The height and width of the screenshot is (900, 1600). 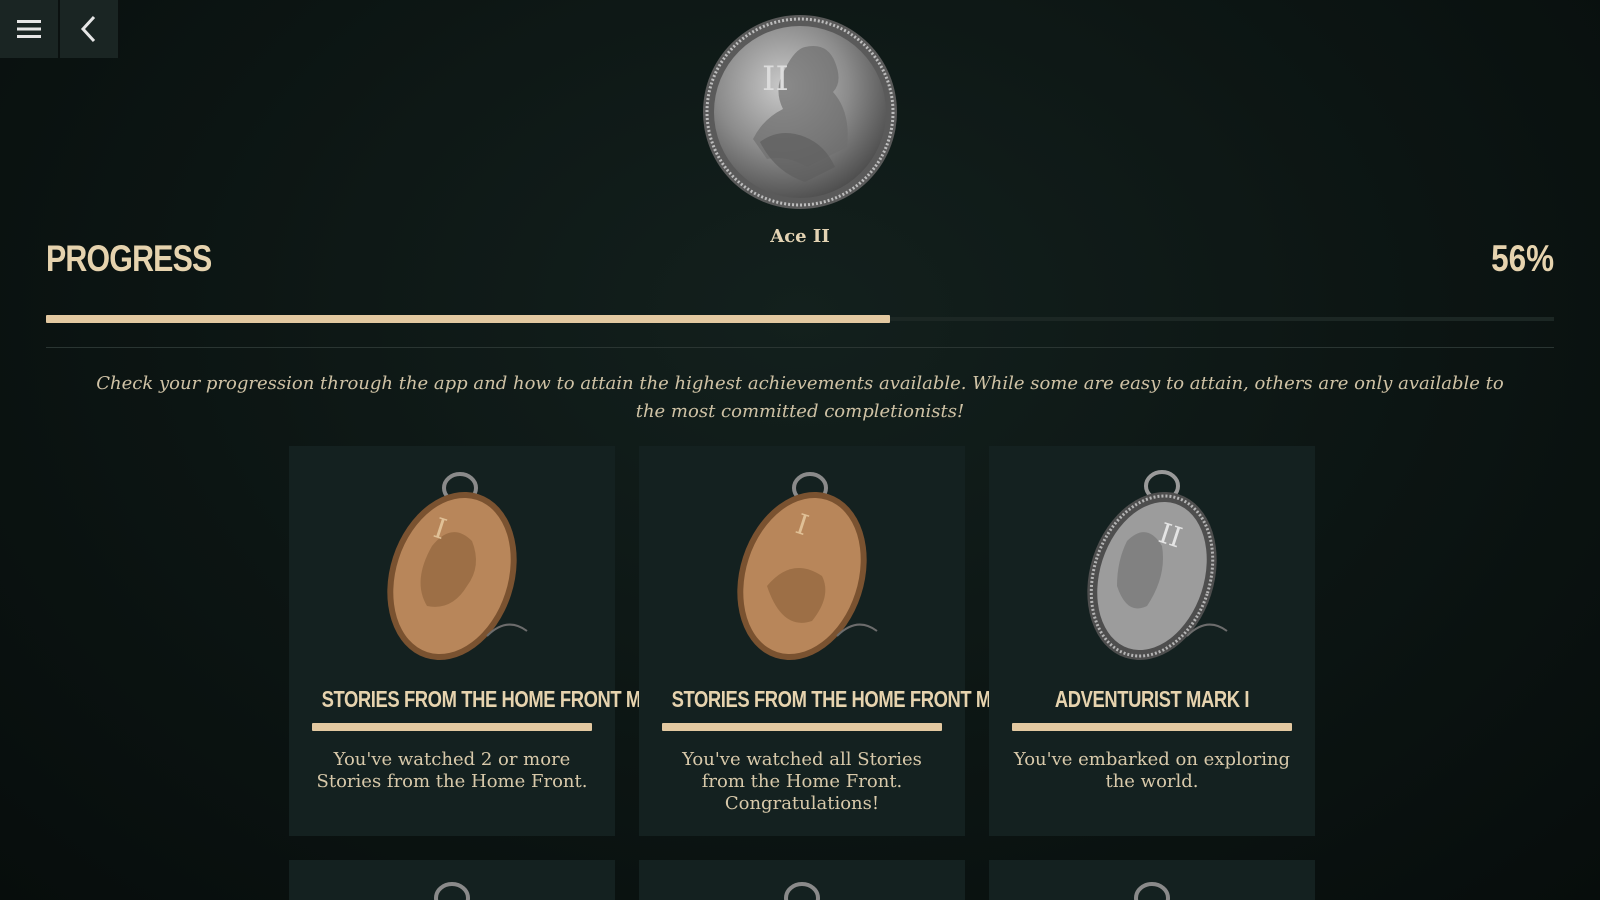 What do you see at coordinates (1152, 770) in the screenshot?
I see `achievement-description: You've embarked on exploring the world.` at bounding box center [1152, 770].